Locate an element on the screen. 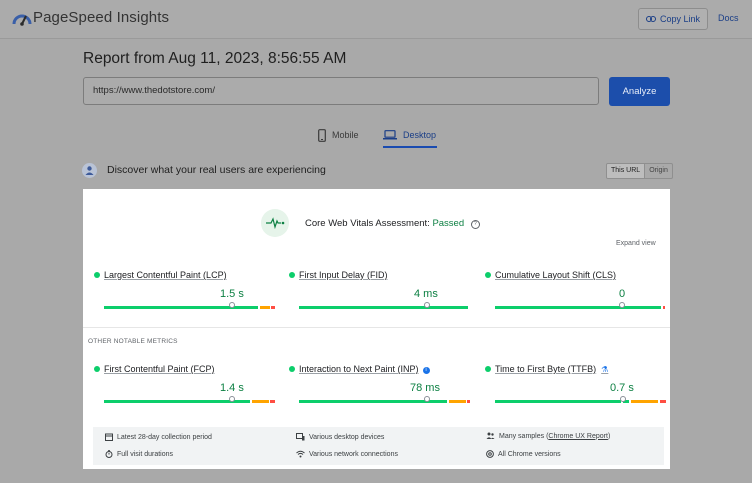 Image resolution: width=752 pixels, height=483 pixels. metric-fid: First Input Delay (FID) 4 ms is located at coordinates (381, 292).